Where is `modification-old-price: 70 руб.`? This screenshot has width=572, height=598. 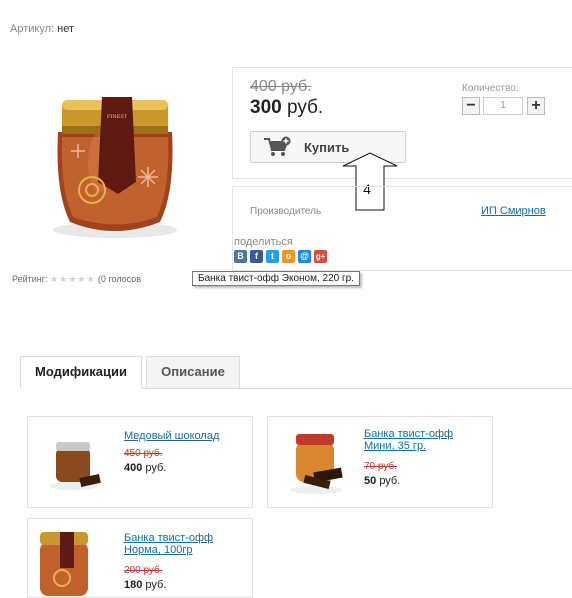
modification-old-price: 70 руб. is located at coordinates (380, 466).